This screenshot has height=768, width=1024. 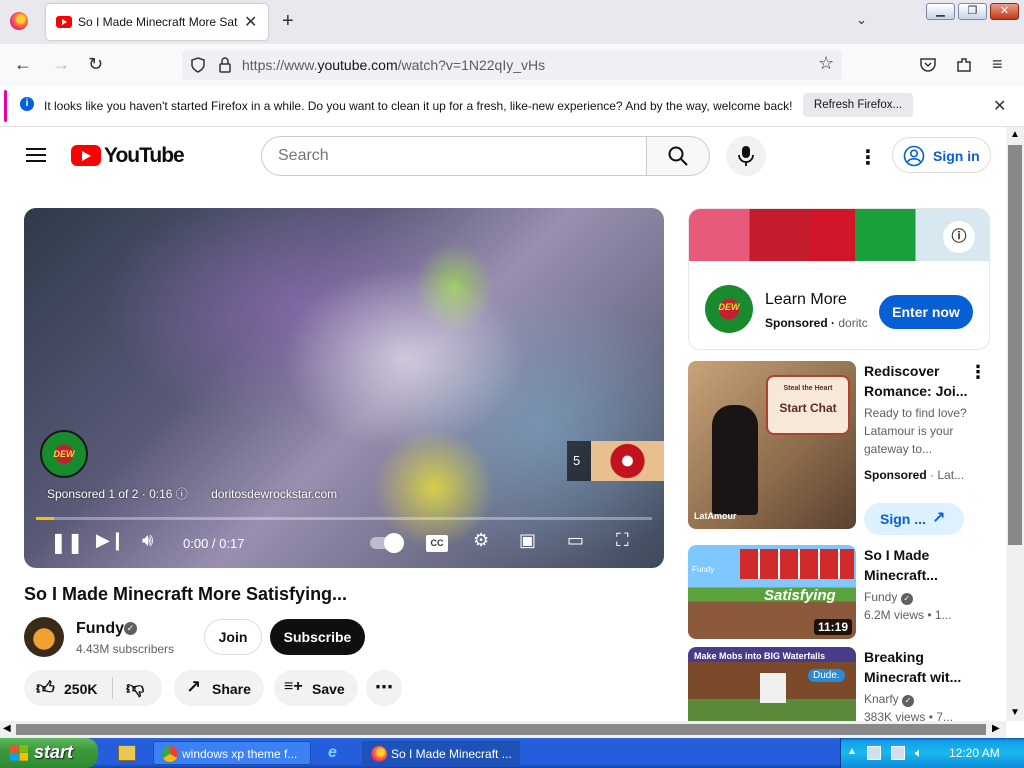 I want to click on rec-thumbnail: Make Mobs into BIG Waterfalls Dude., so click(x=772, y=684).